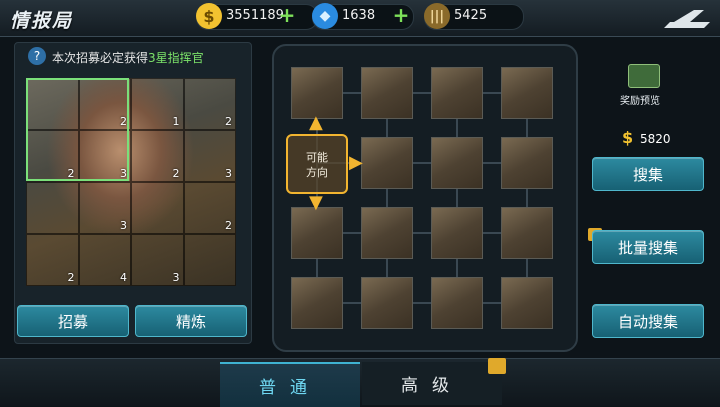 Image resolution: width=720 pixels, height=407 pixels. I want to click on arrow-right-icon: ▶, so click(356, 162).